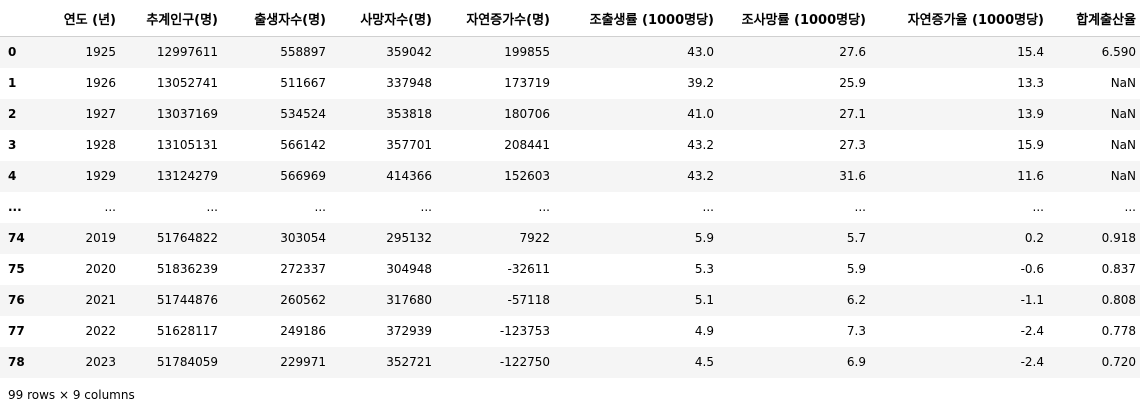  Describe the element at coordinates (527, 114) in the screenshot. I see `cell-natural-increase: 180706` at that location.